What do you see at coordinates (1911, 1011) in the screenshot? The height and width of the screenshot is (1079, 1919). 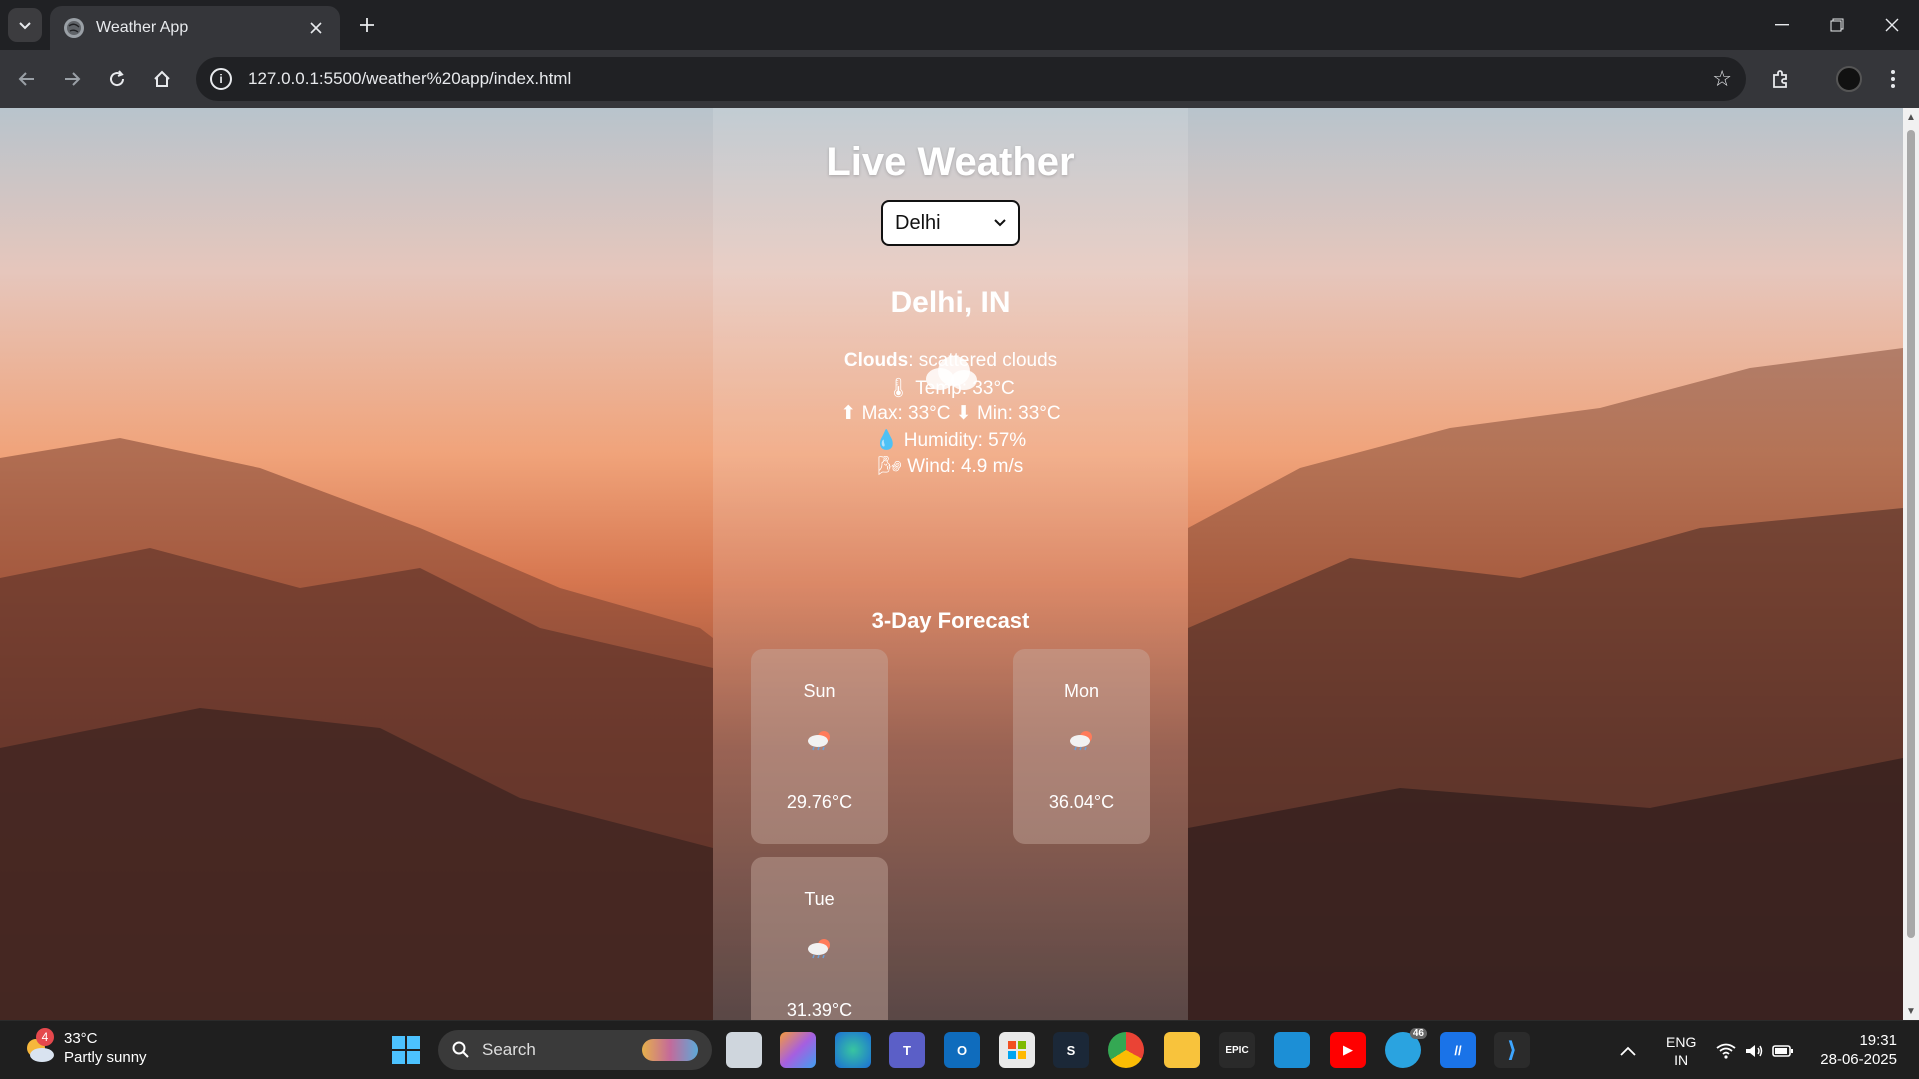 I see `scroll-down-icon: ▼` at bounding box center [1911, 1011].